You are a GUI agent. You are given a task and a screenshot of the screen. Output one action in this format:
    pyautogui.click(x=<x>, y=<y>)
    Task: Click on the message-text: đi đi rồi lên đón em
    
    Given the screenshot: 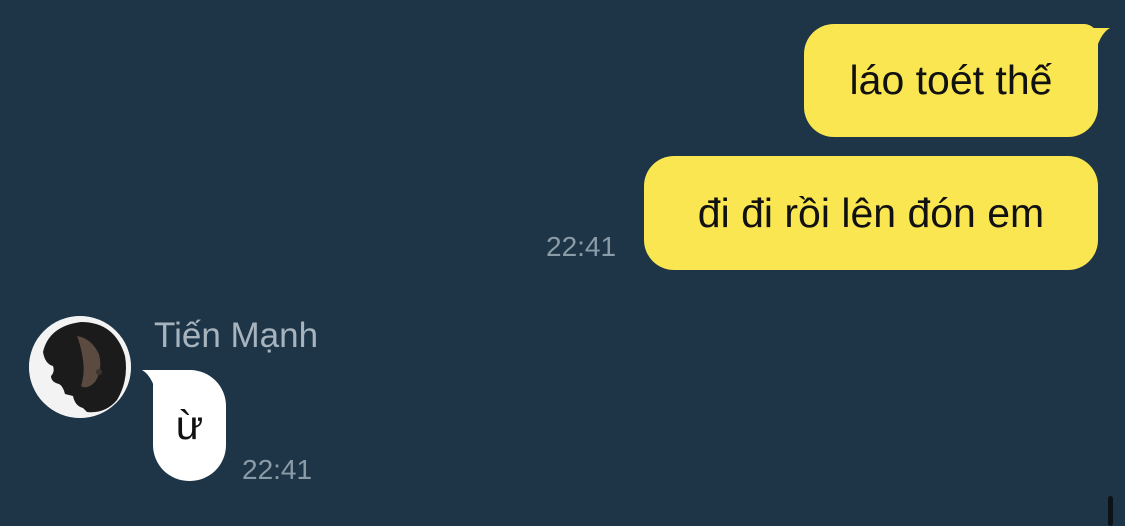 What is the action you would take?
    pyautogui.click(x=871, y=212)
    